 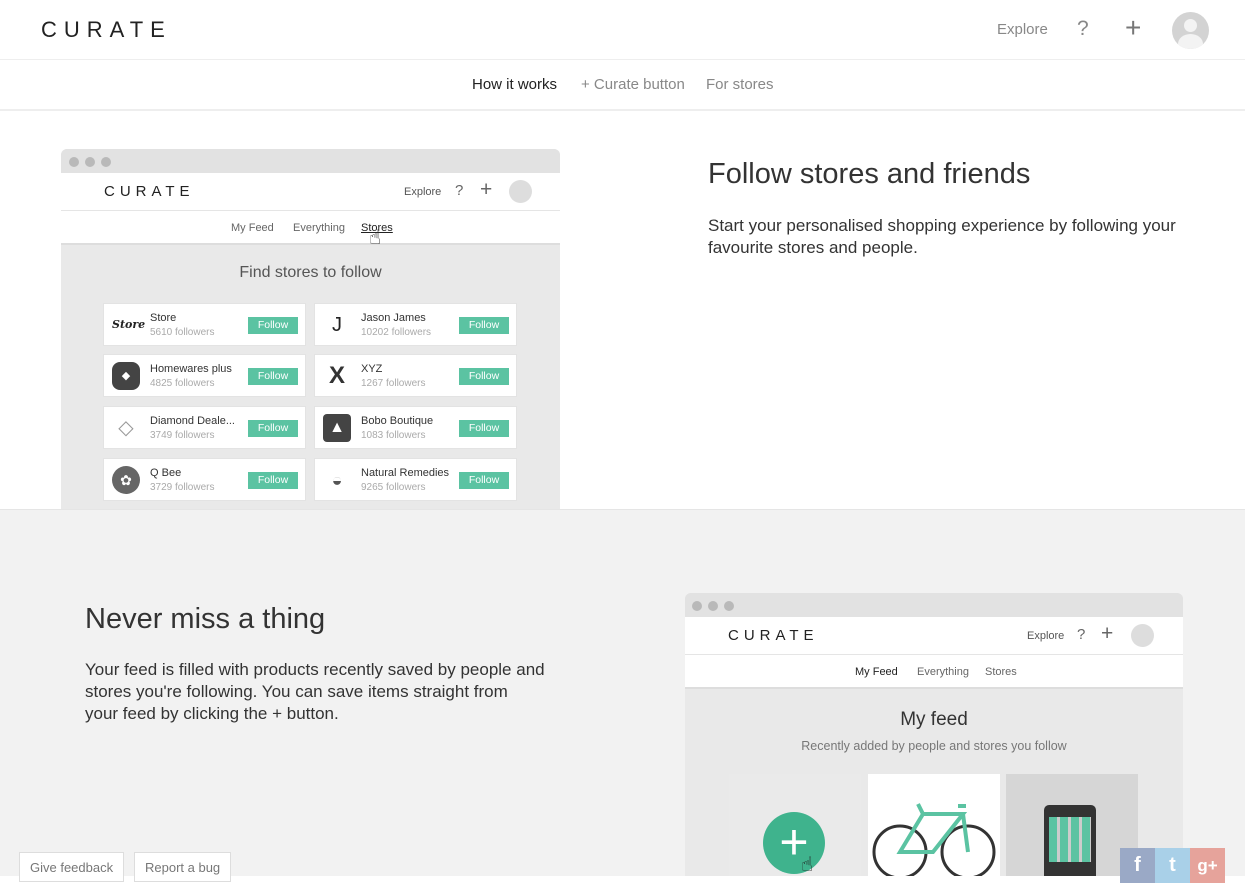 I want to click on mock-nav-stores: Stores, so click(x=1001, y=672).